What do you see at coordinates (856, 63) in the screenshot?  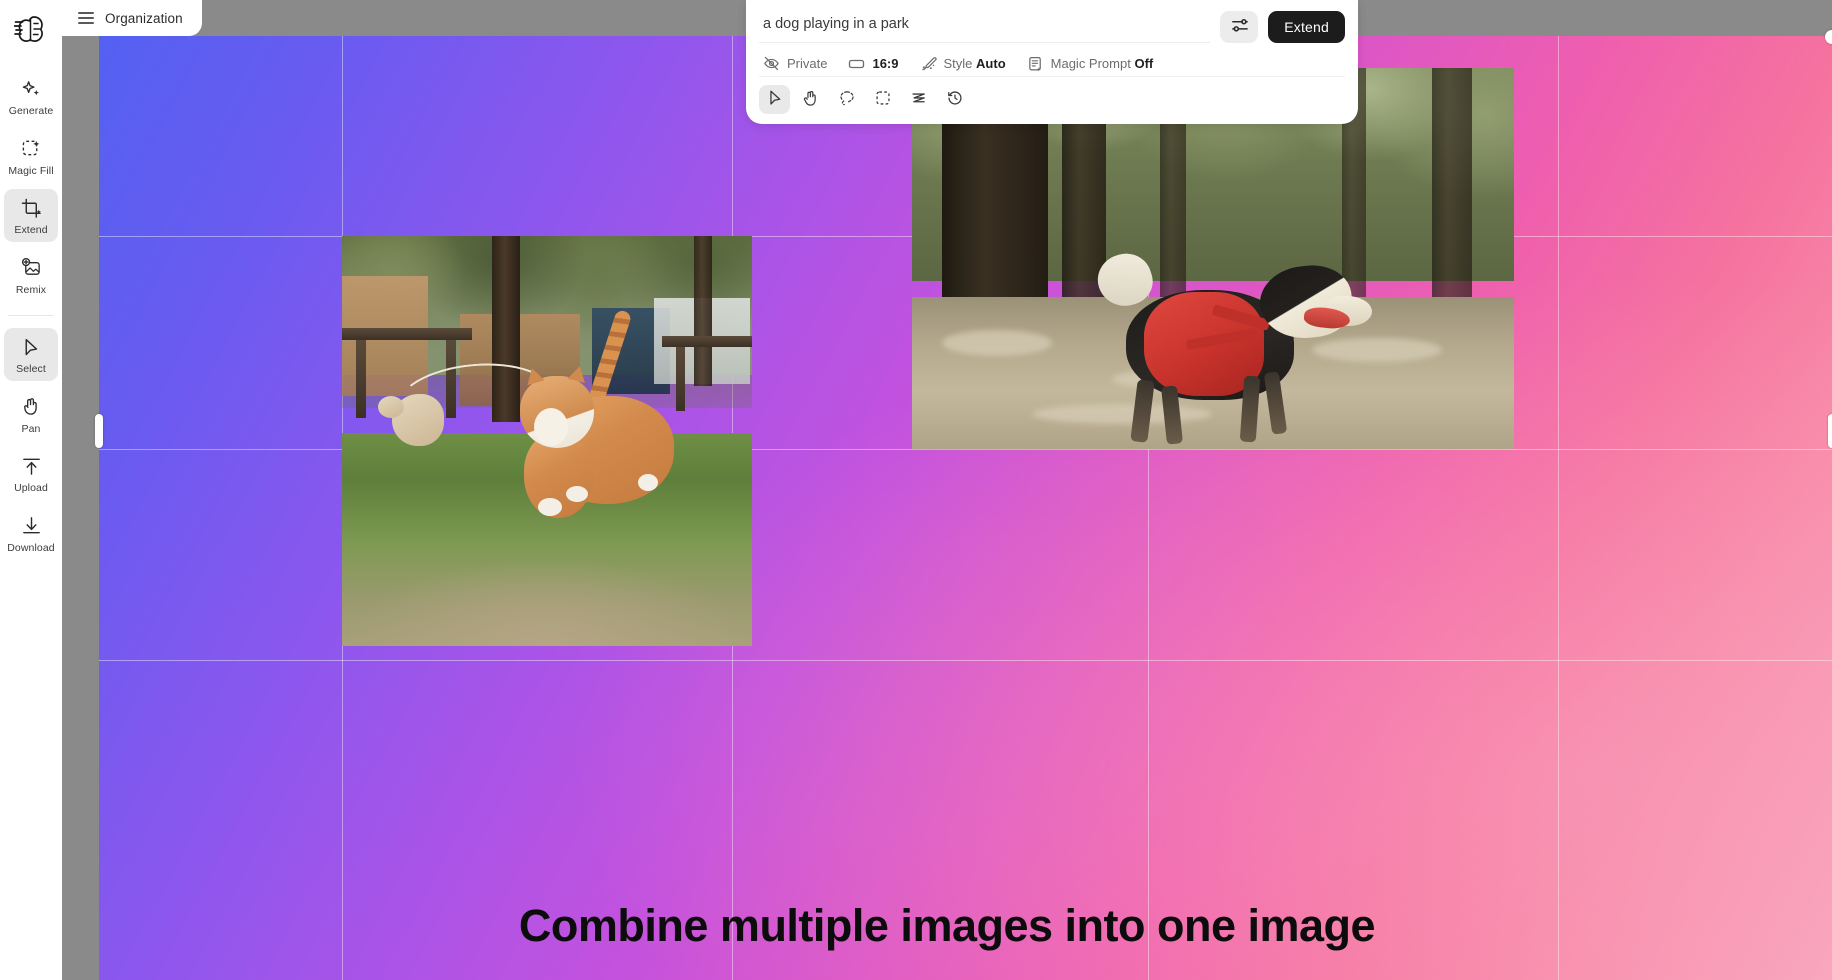 I see `aspect-ratio-icon` at bounding box center [856, 63].